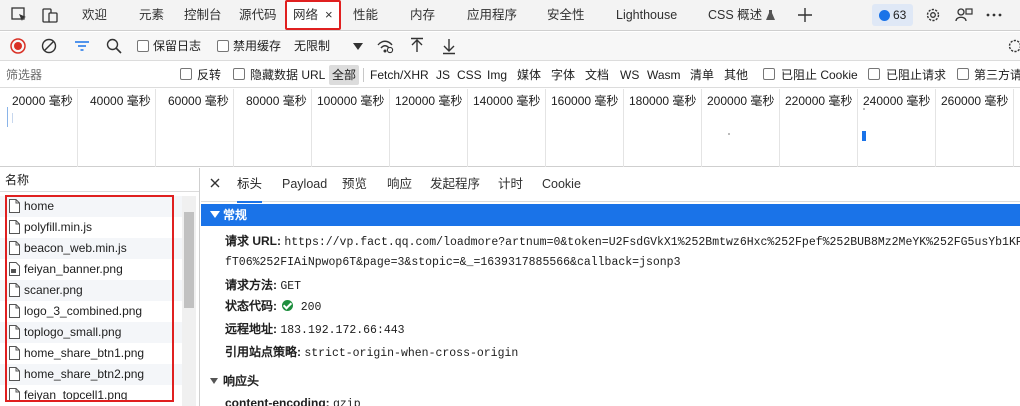  I want to click on request-list-scroll-thumb, so click(189, 260).